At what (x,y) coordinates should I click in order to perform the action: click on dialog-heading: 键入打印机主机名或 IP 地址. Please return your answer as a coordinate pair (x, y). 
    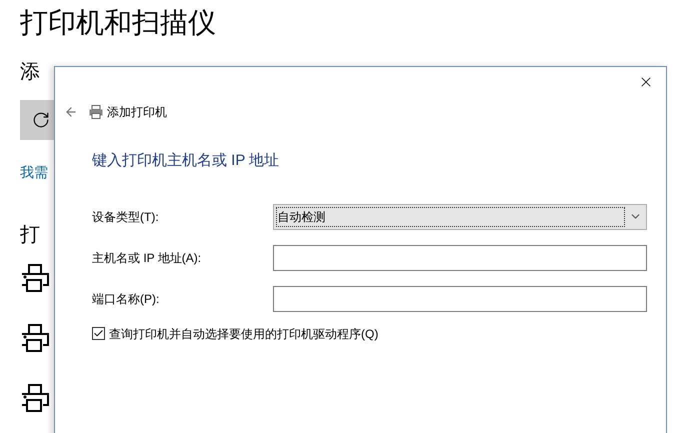
    Looking at the image, I should click on (186, 161).